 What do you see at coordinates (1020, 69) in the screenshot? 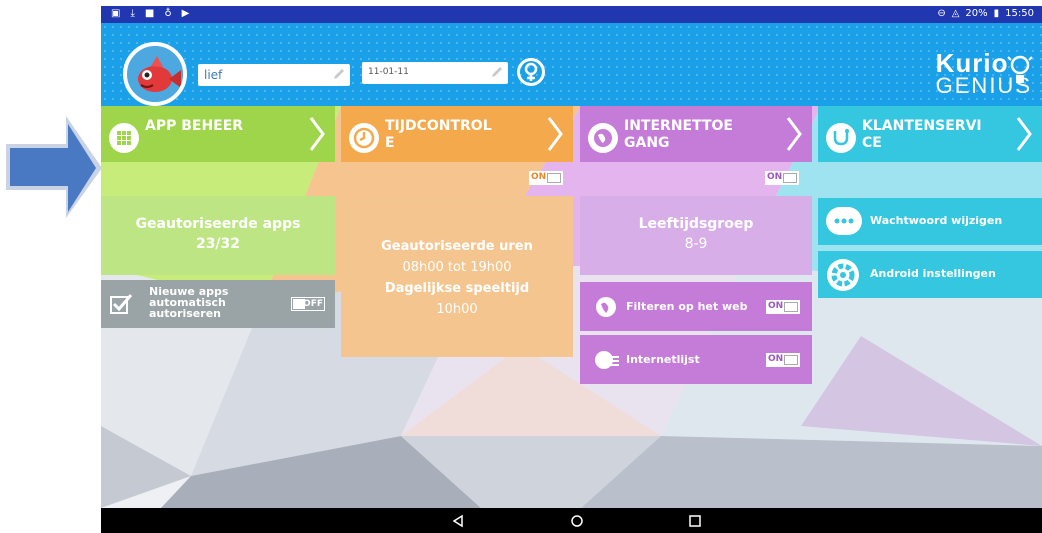
I see `lightbulb-icon` at bounding box center [1020, 69].